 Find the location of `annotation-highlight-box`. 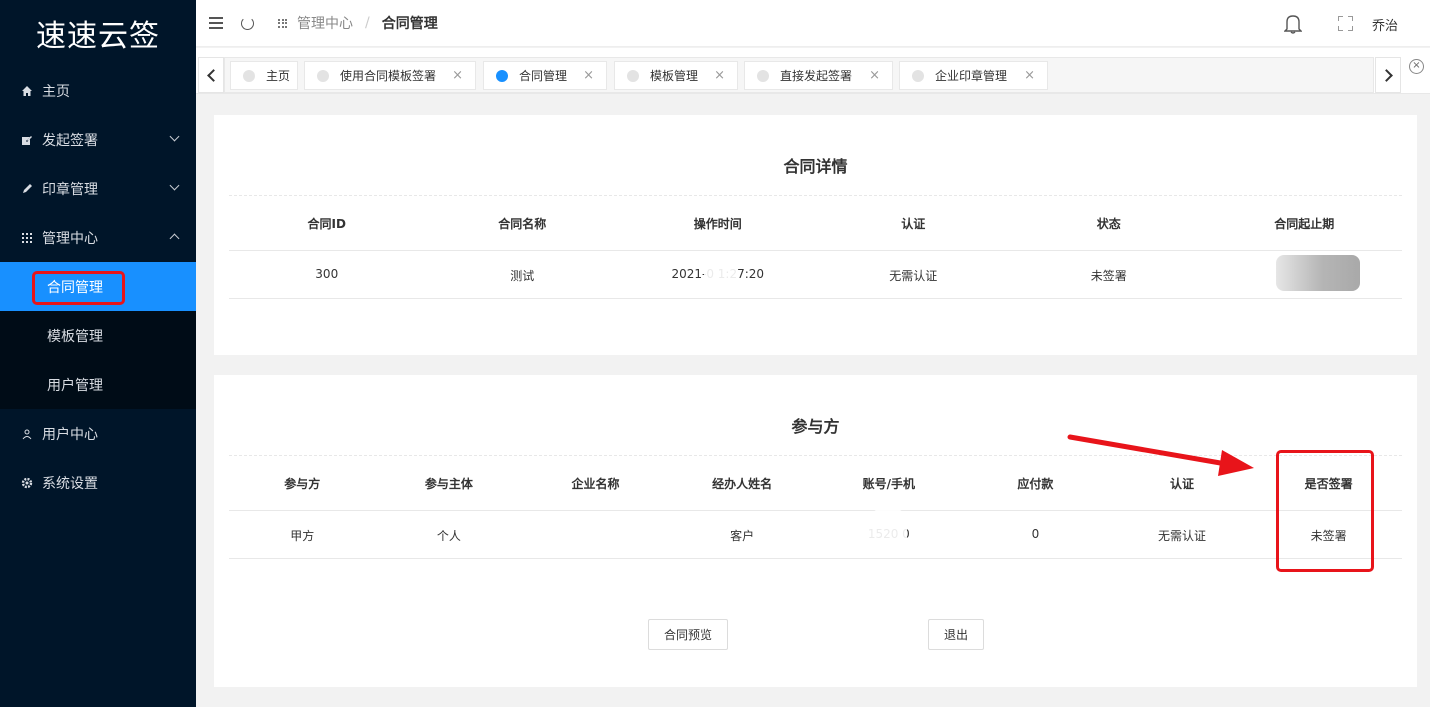

annotation-highlight-box is located at coordinates (1325, 511).